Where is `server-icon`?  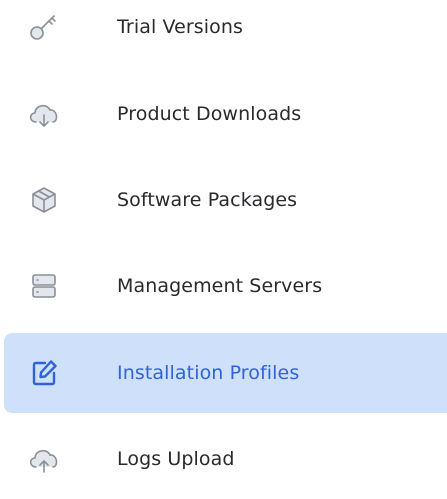
server-icon is located at coordinates (44, 286).